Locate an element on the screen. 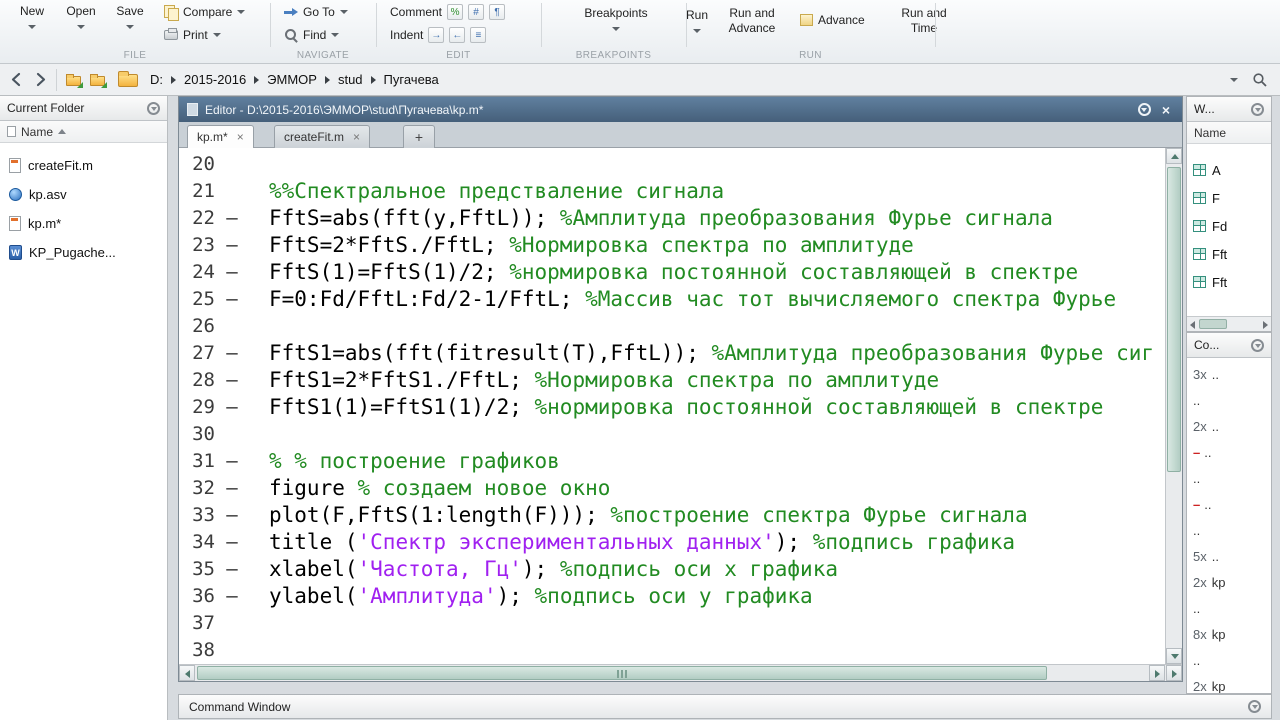 The image size is (1280, 720). run-and-advance-button: Run and Advance is located at coordinates (752, 21).